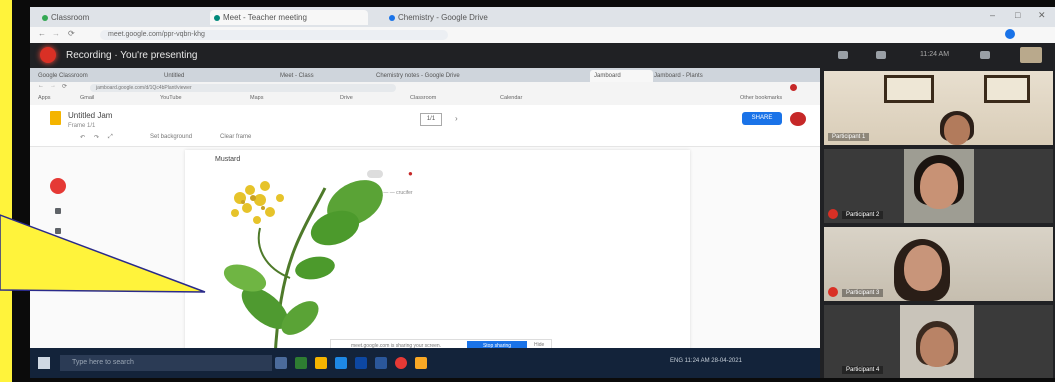 This screenshot has height=382, width=1055. What do you see at coordinates (985, 55) in the screenshot?
I see `activities-icon` at bounding box center [985, 55].